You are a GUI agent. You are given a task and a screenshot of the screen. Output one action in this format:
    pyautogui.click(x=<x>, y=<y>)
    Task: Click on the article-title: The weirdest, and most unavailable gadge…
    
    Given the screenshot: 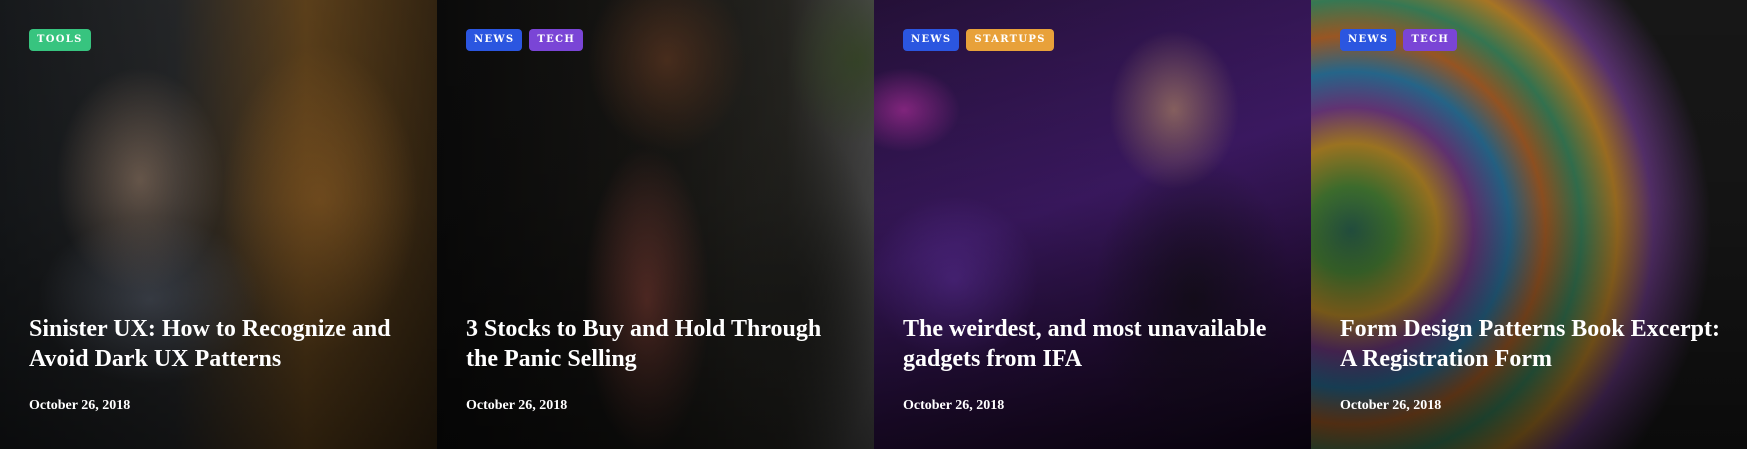 What is the action you would take?
    pyautogui.click(x=1097, y=344)
    